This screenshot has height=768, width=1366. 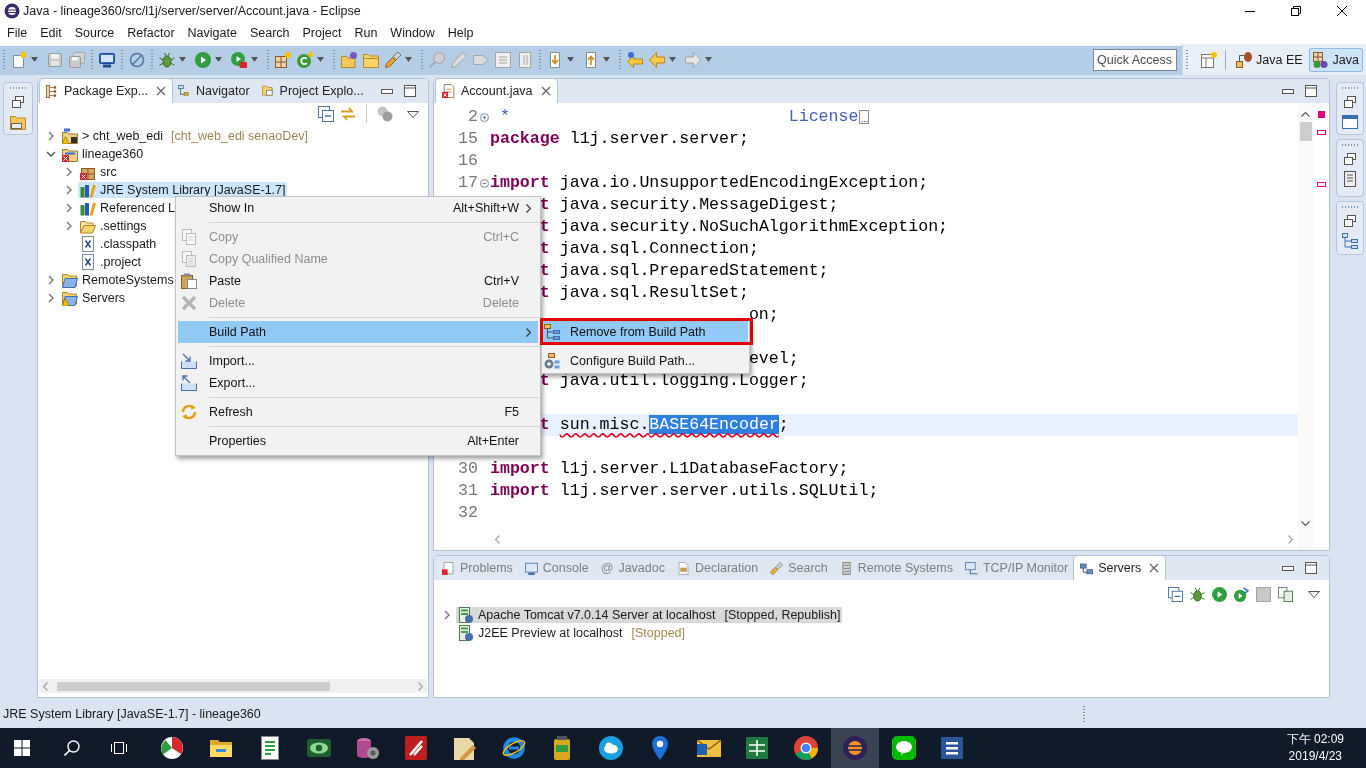 I want to click on menu-item: Project, so click(x=322, y=33).